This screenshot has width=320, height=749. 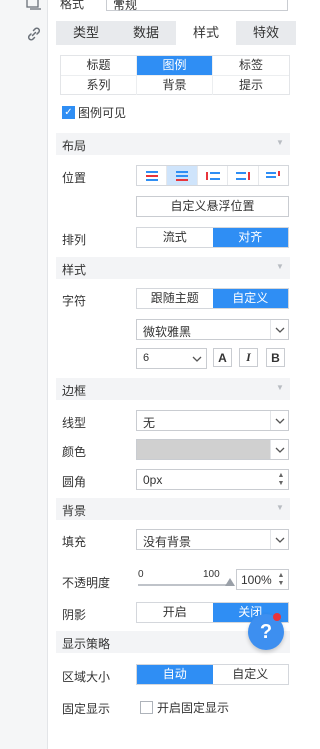 I want to click on align-top-center-icon, so click(x=182, y=175).